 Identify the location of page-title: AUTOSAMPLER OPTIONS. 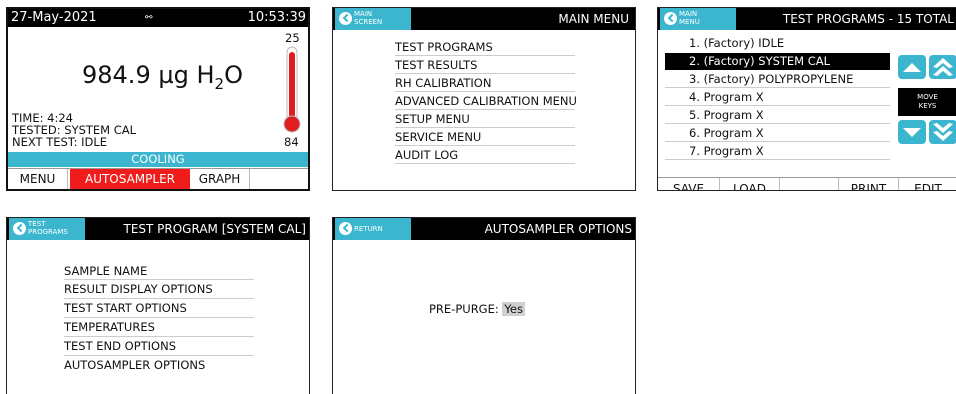
(558, 229).